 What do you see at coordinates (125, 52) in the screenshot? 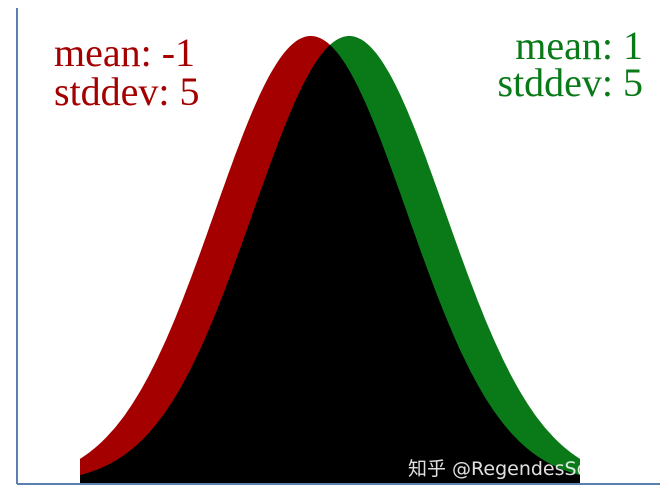
I see `left-series-mean-label: mean: -1` at bounding box center [125, 52].